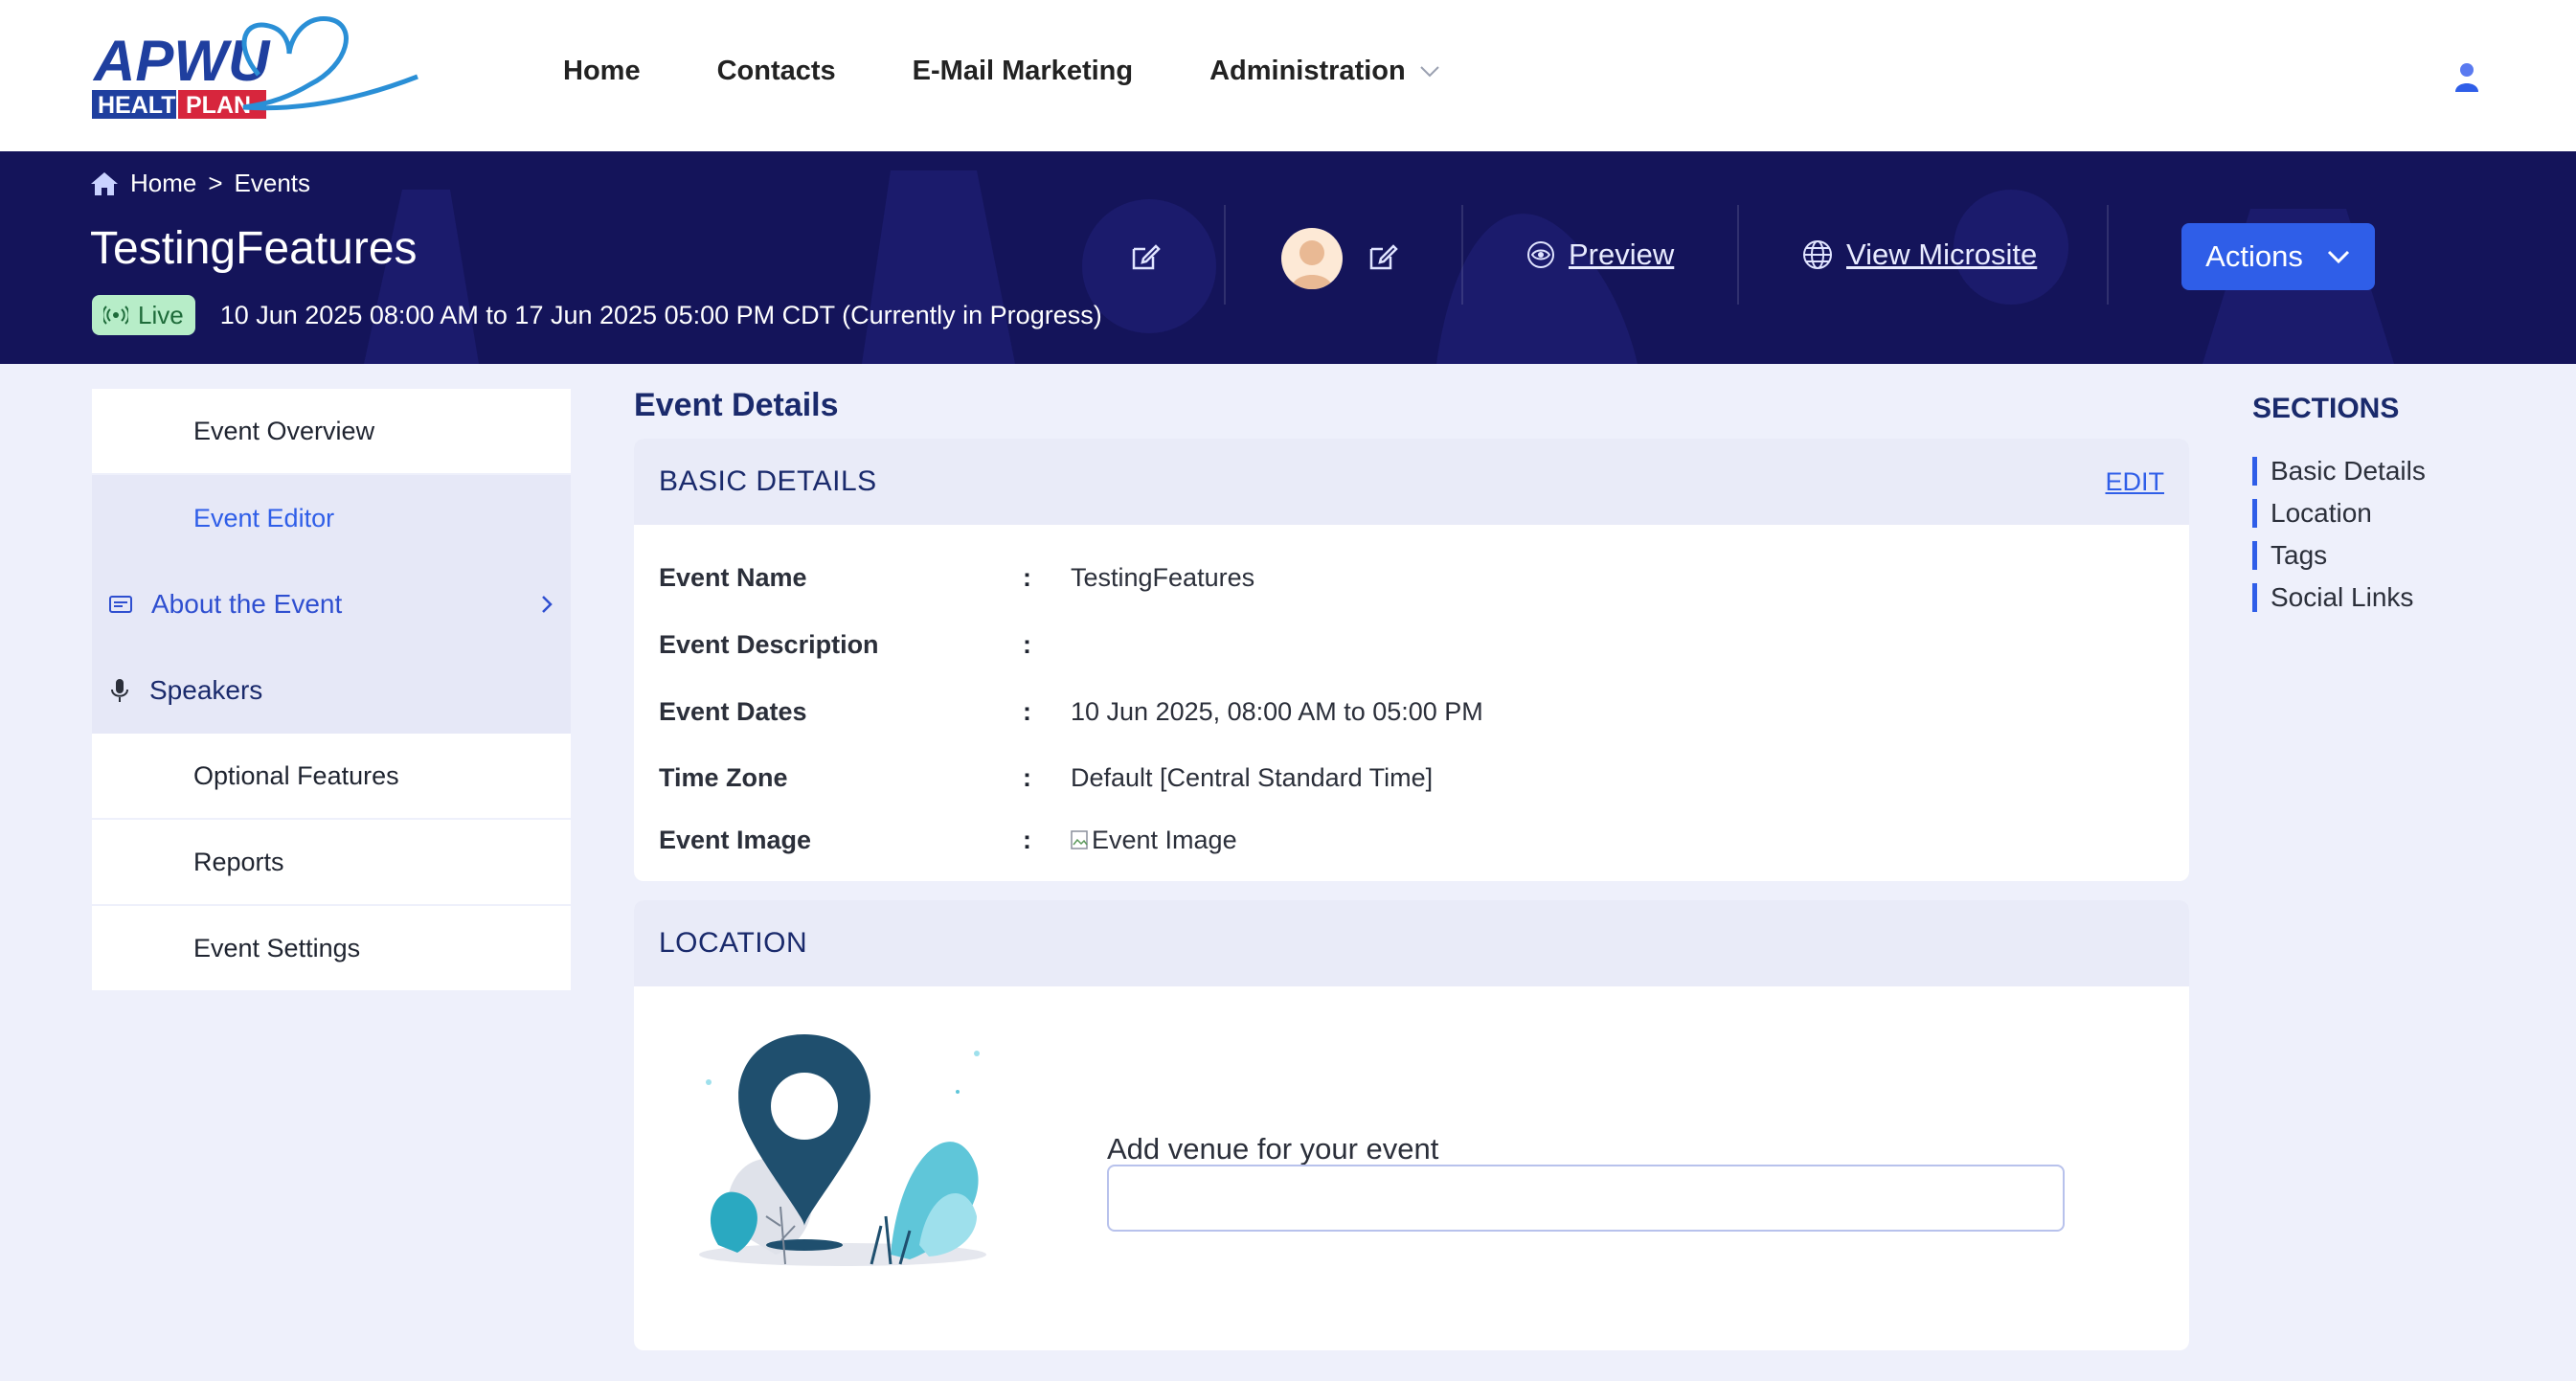  I want to click on sidebar-item-label: Speakers, so click(206, 690).